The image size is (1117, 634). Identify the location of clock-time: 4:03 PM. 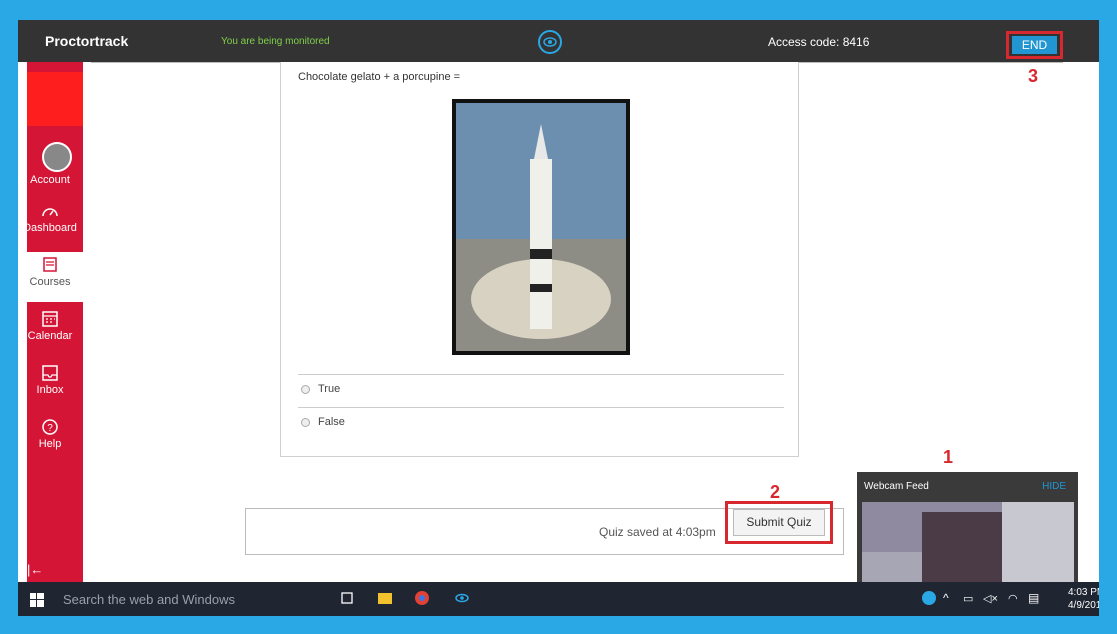
(1083, 592).